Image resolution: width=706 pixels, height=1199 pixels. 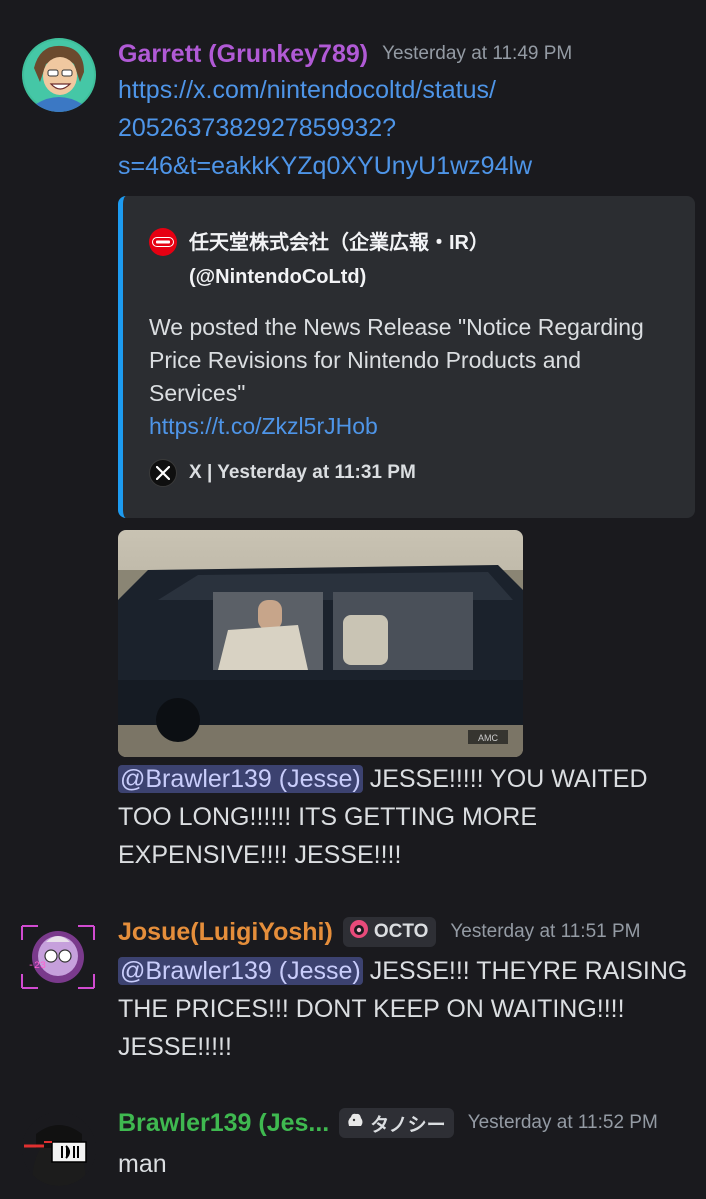 What do you see at coordinates (408, 1125) in the screenshot?
I see `guild-tag-label: タノシー` at bounding box center [408, 1125].